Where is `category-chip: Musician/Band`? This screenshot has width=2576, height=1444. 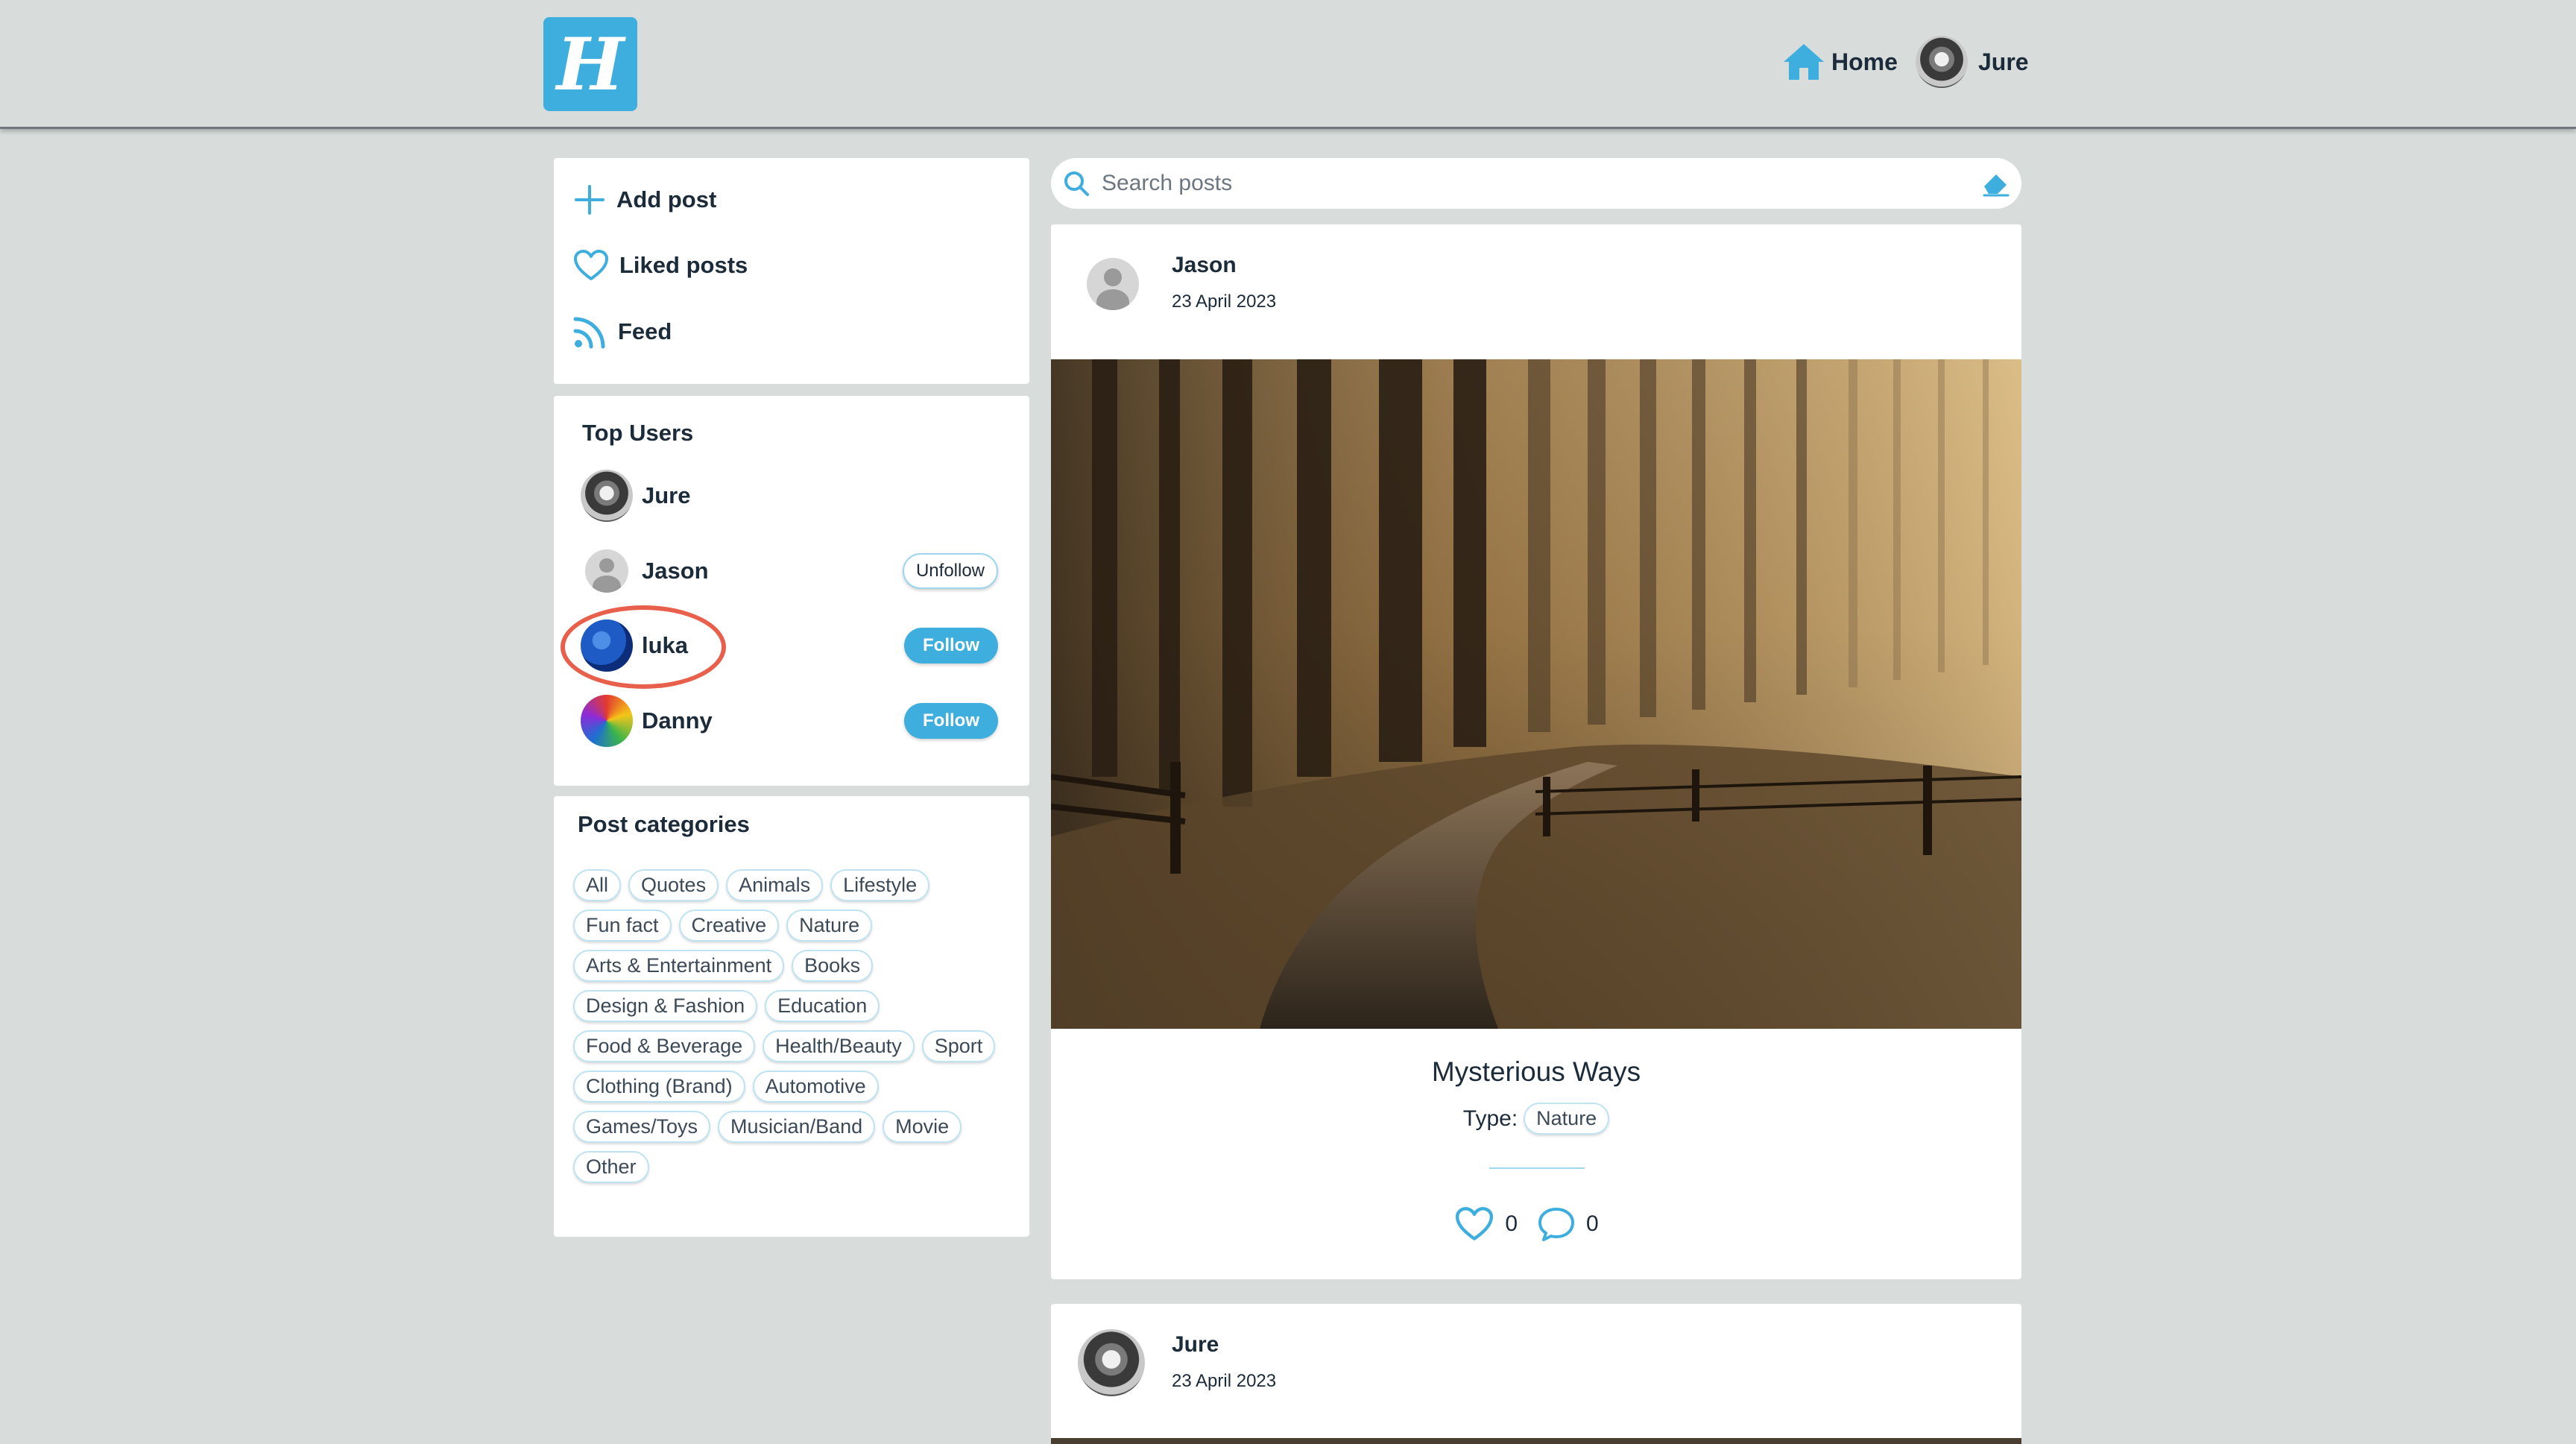
category-chip: Musician/Band is located at coordinates (797, 1127).